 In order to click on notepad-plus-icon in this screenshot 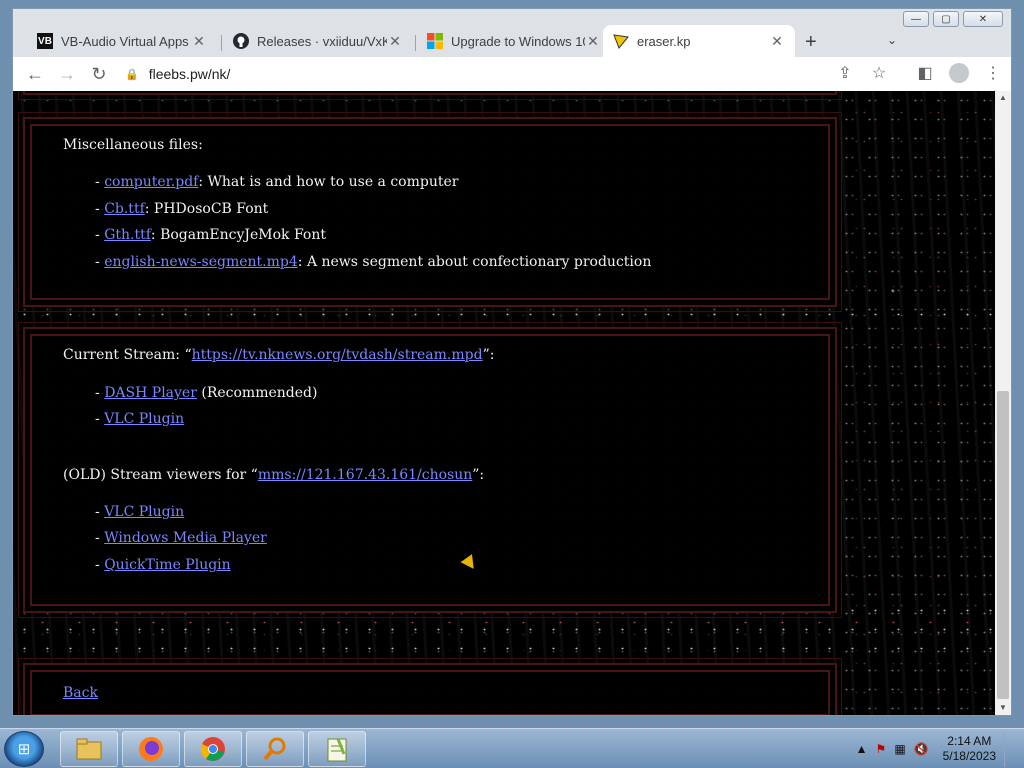, I will do `click(337, 749)`.